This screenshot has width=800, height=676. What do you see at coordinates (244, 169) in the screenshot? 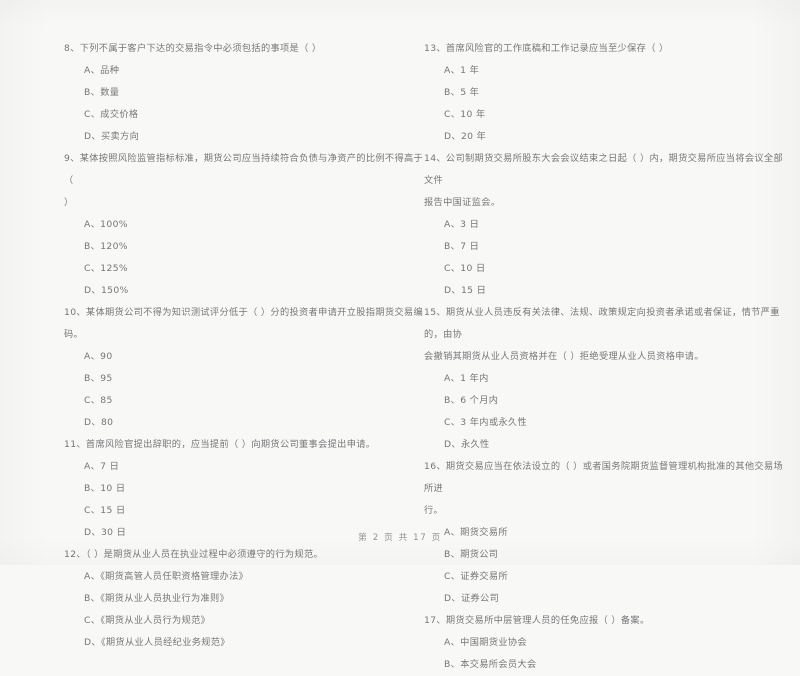
I see `question-stem: 9、某体按照风险监管指标标准，期货公司应当持续符合负债与净资产的比例不得高于（` at bounding box center [244, 169].